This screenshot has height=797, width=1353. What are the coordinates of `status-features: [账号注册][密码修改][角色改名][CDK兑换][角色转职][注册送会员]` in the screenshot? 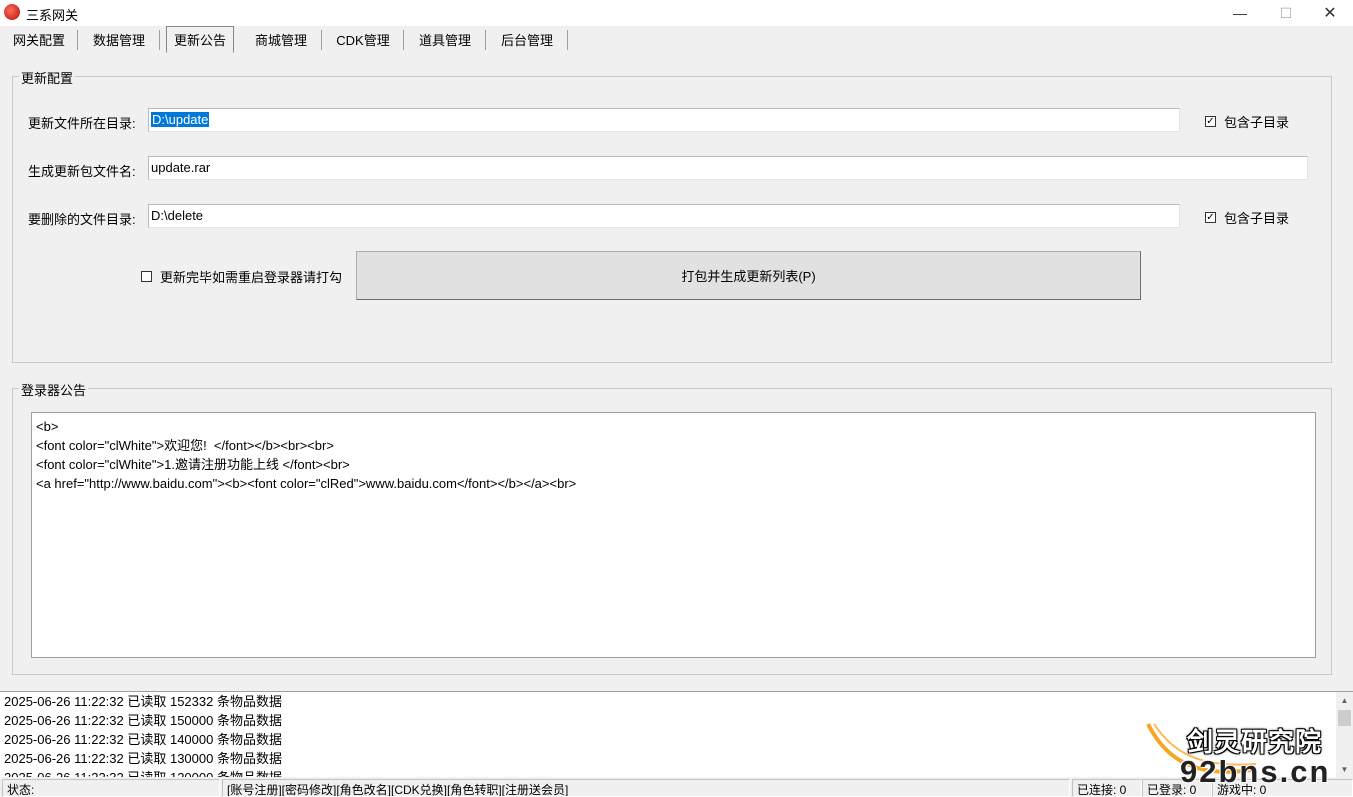 It's located at (646, 788).